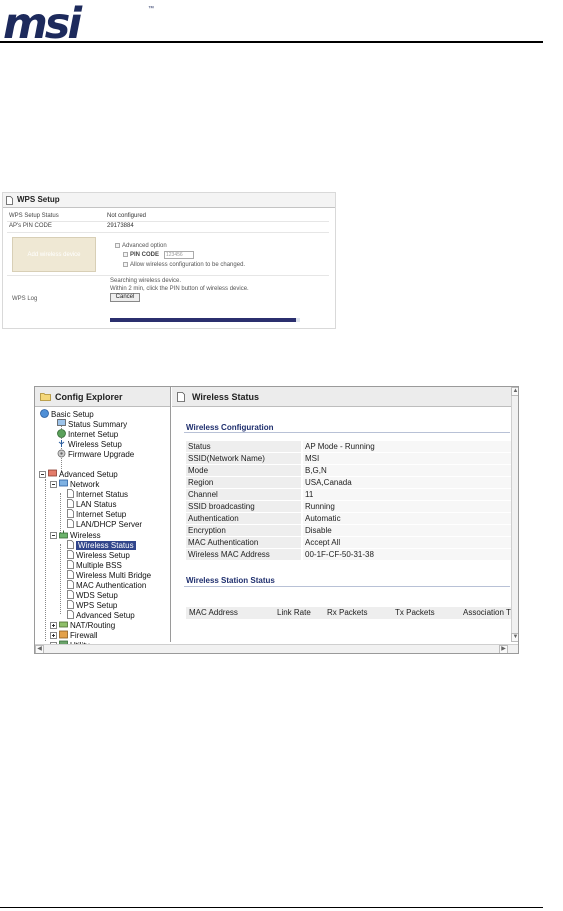 Image resolution: width=563 pixels, height=911 pixels. I want to click on trademark-mark: ™, so click(151, 9).